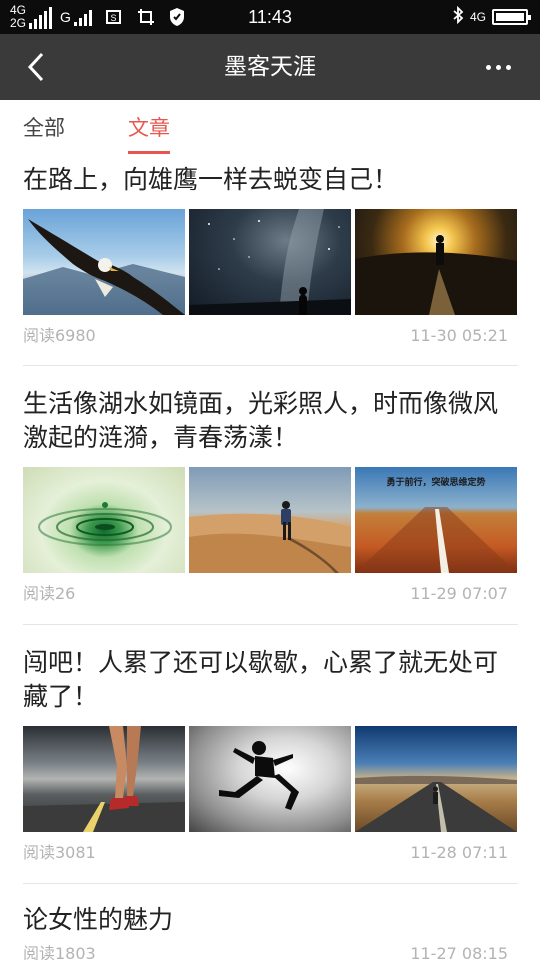 Image resolution: width=540 pixels, height=960 pixels. What do you see at coordinates (270, 128) in the screenshot?
I see `tab-bar: 全部 文章` at bounding box center [270, 128].